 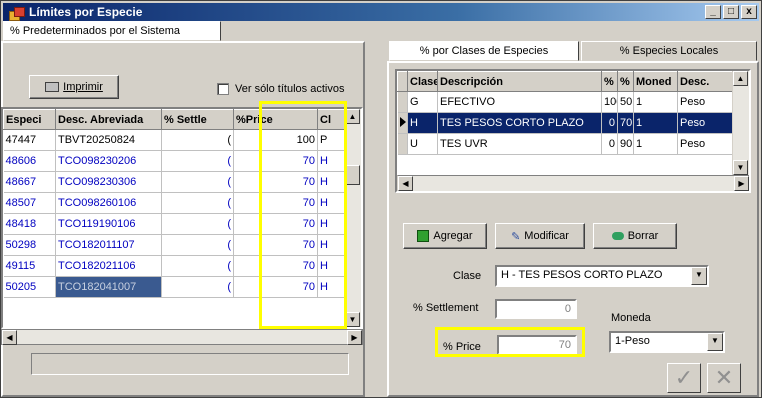 I want to click on col-pct-1: %, so click(x=609, y=81).